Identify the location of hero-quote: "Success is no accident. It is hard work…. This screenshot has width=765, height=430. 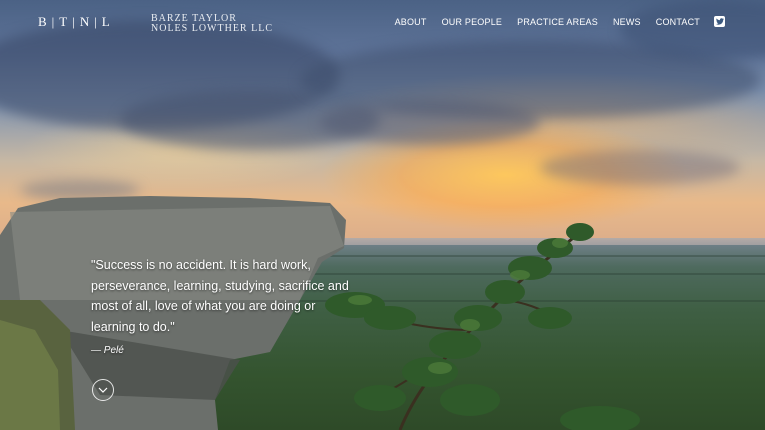
(220, 296).